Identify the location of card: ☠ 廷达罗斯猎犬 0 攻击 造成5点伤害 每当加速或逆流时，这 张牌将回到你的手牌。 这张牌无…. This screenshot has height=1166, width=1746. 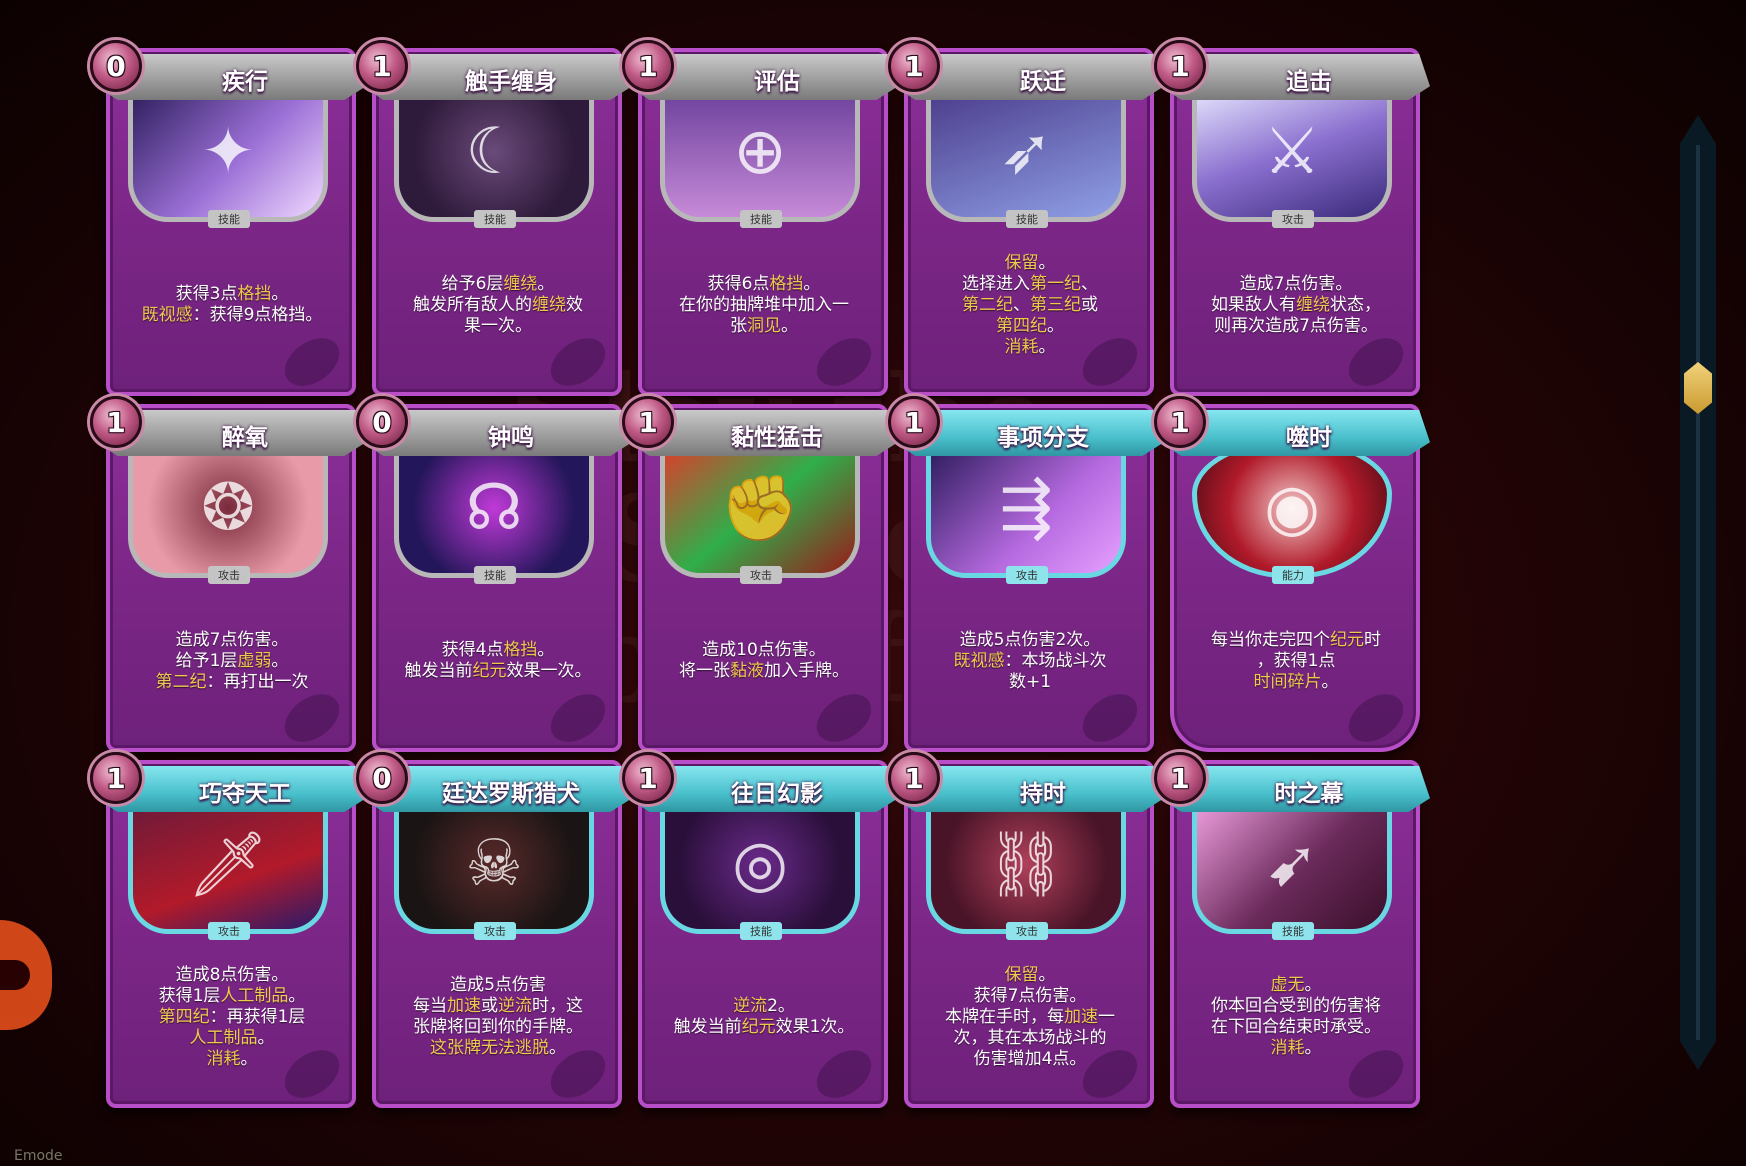
(494, 932).